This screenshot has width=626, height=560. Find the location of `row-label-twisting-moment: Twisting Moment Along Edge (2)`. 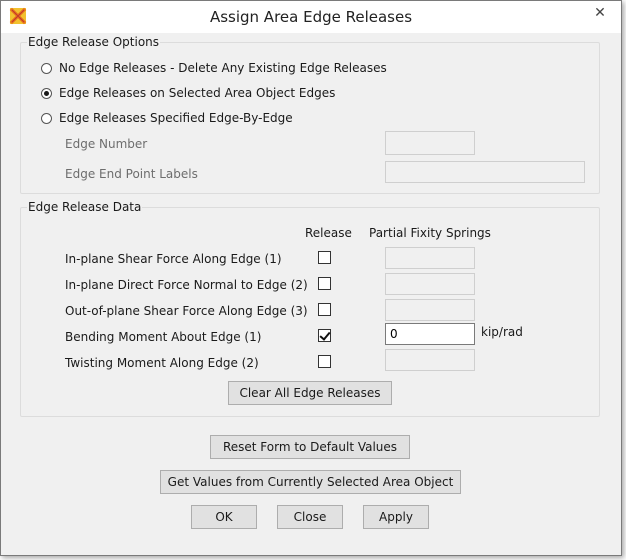

row-label-twisting-moment: Twisting Moment Along Edge (2) is located at coordinates (162, 363).